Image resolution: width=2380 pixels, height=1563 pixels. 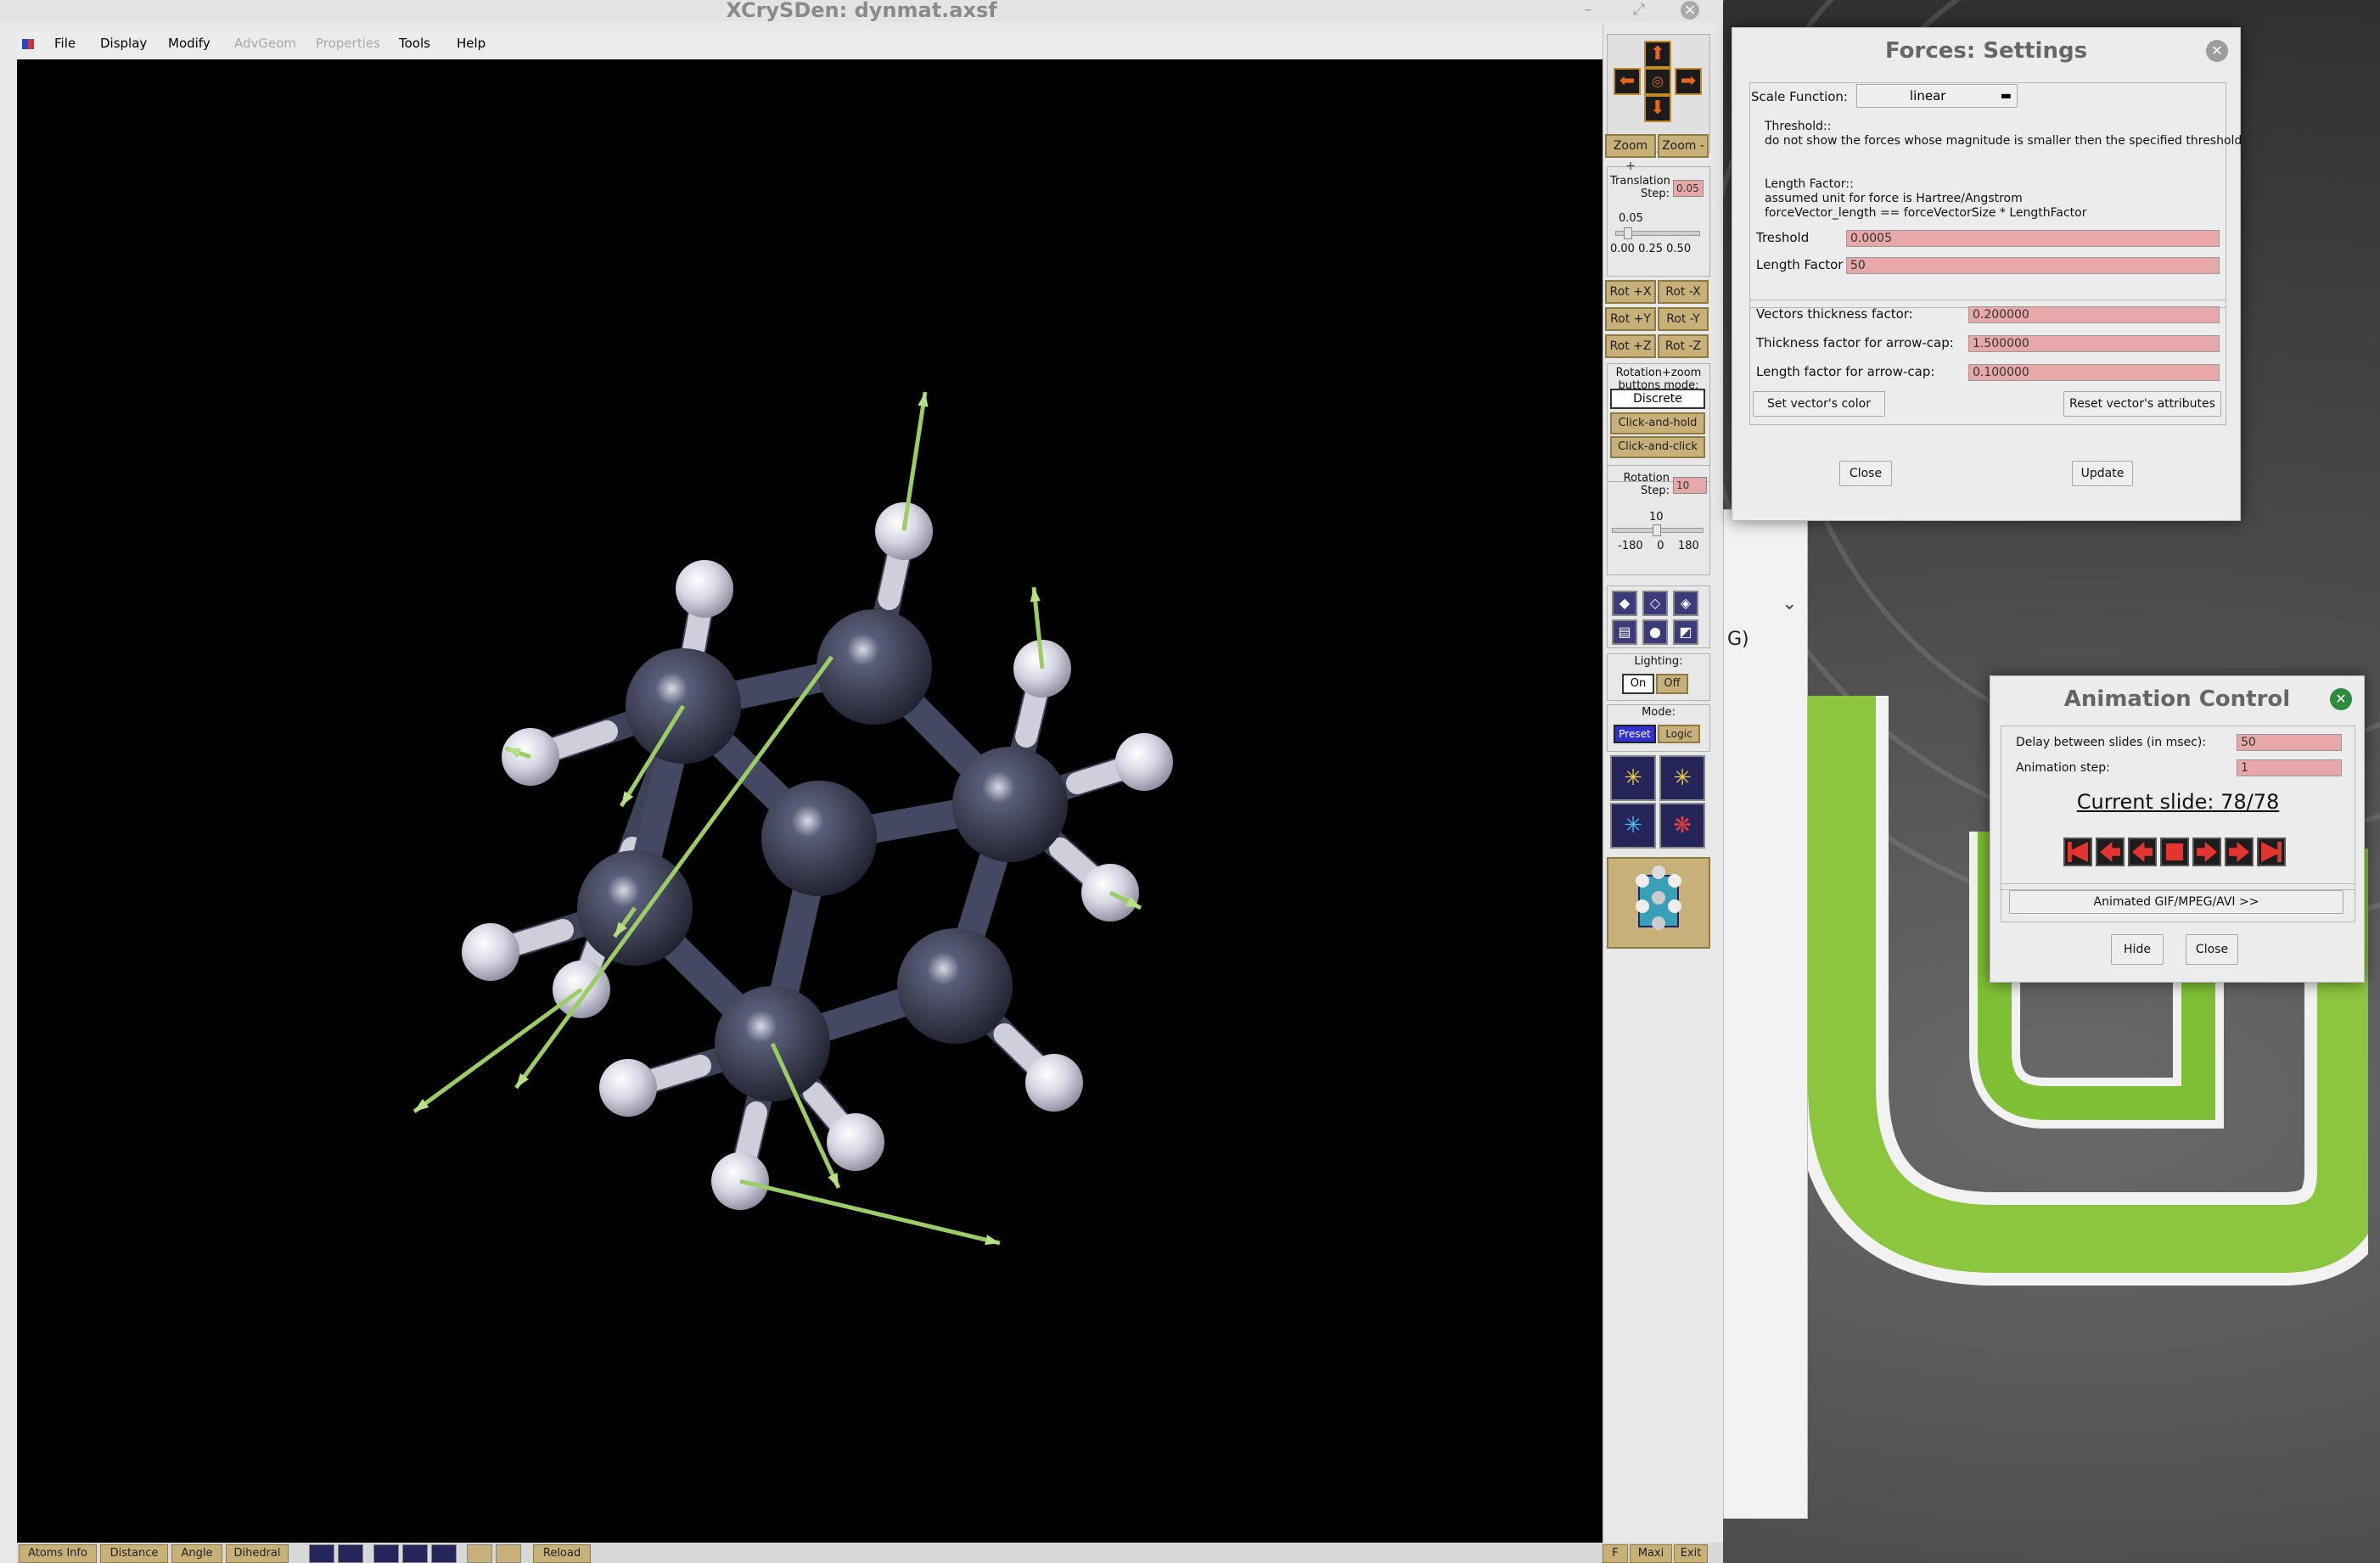 What do you see at coordinates (1630, 346) in the screenshot?
I see `rot-pz-button: Rot +Z` at bounding box center [1630, 346].